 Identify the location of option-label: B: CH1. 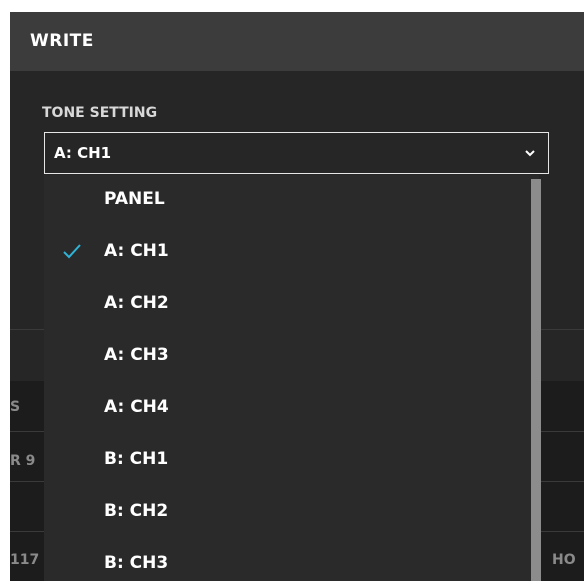
(136, 459).